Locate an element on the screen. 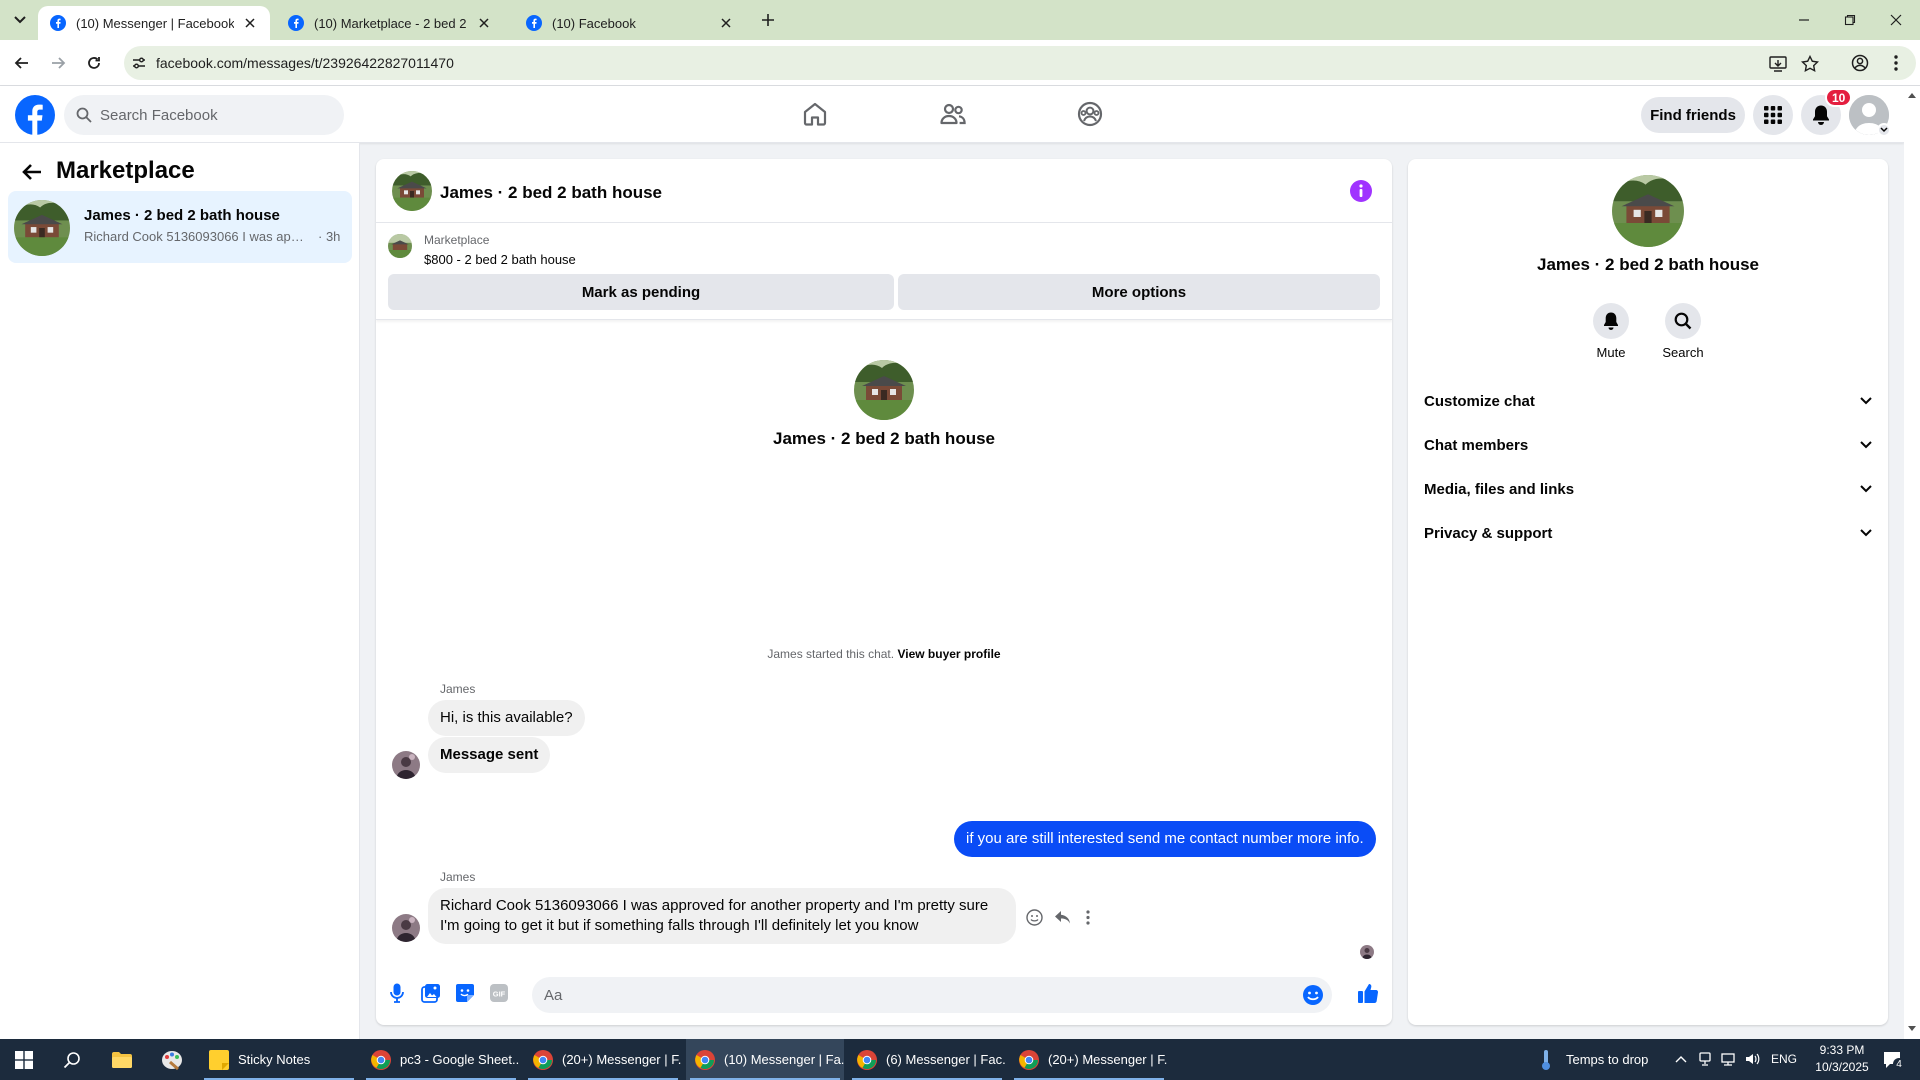 The image size is (1920, 1080). chevron-down-icon is located at coordinates (20, 20).